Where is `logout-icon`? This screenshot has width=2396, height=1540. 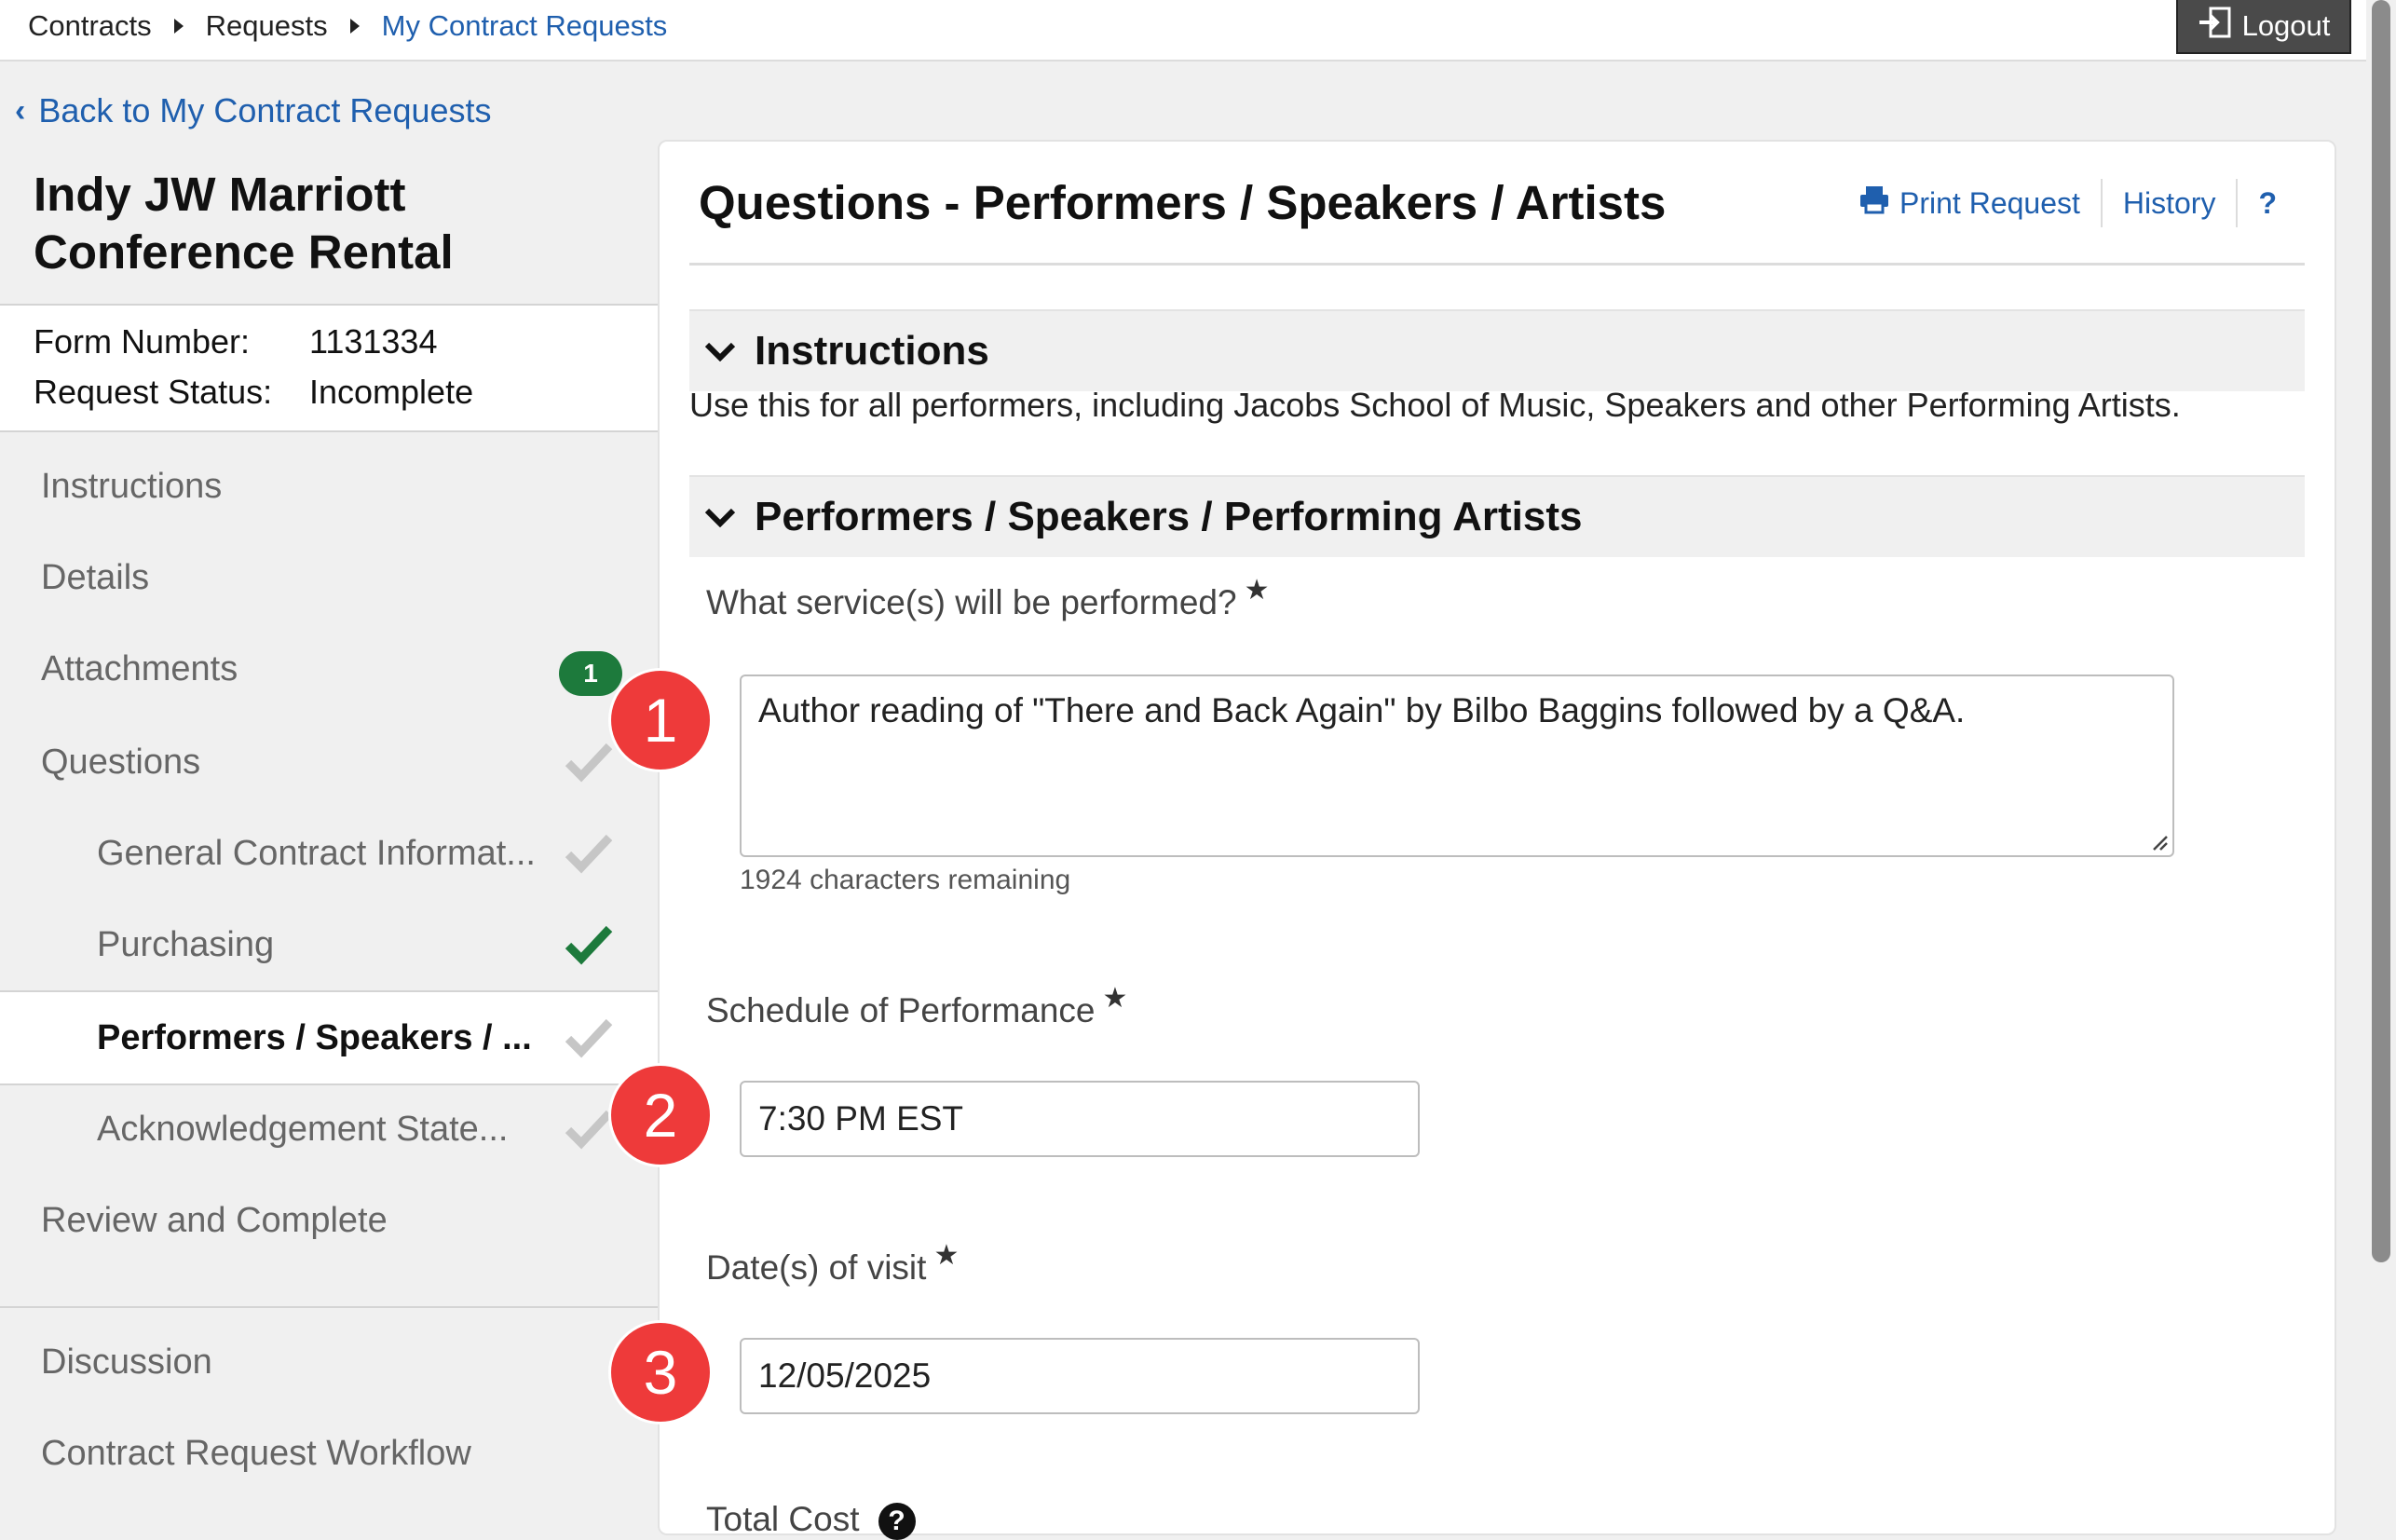 logout-icon is located at coordinates (2214, 26).